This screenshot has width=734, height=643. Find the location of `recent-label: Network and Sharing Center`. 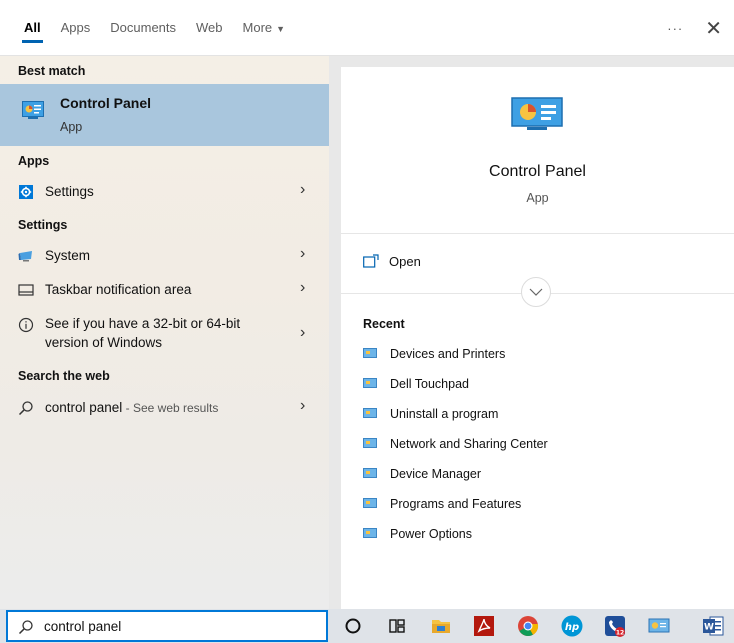

recent-label: Network and Sharing Center is located at coordinates (469, 444).